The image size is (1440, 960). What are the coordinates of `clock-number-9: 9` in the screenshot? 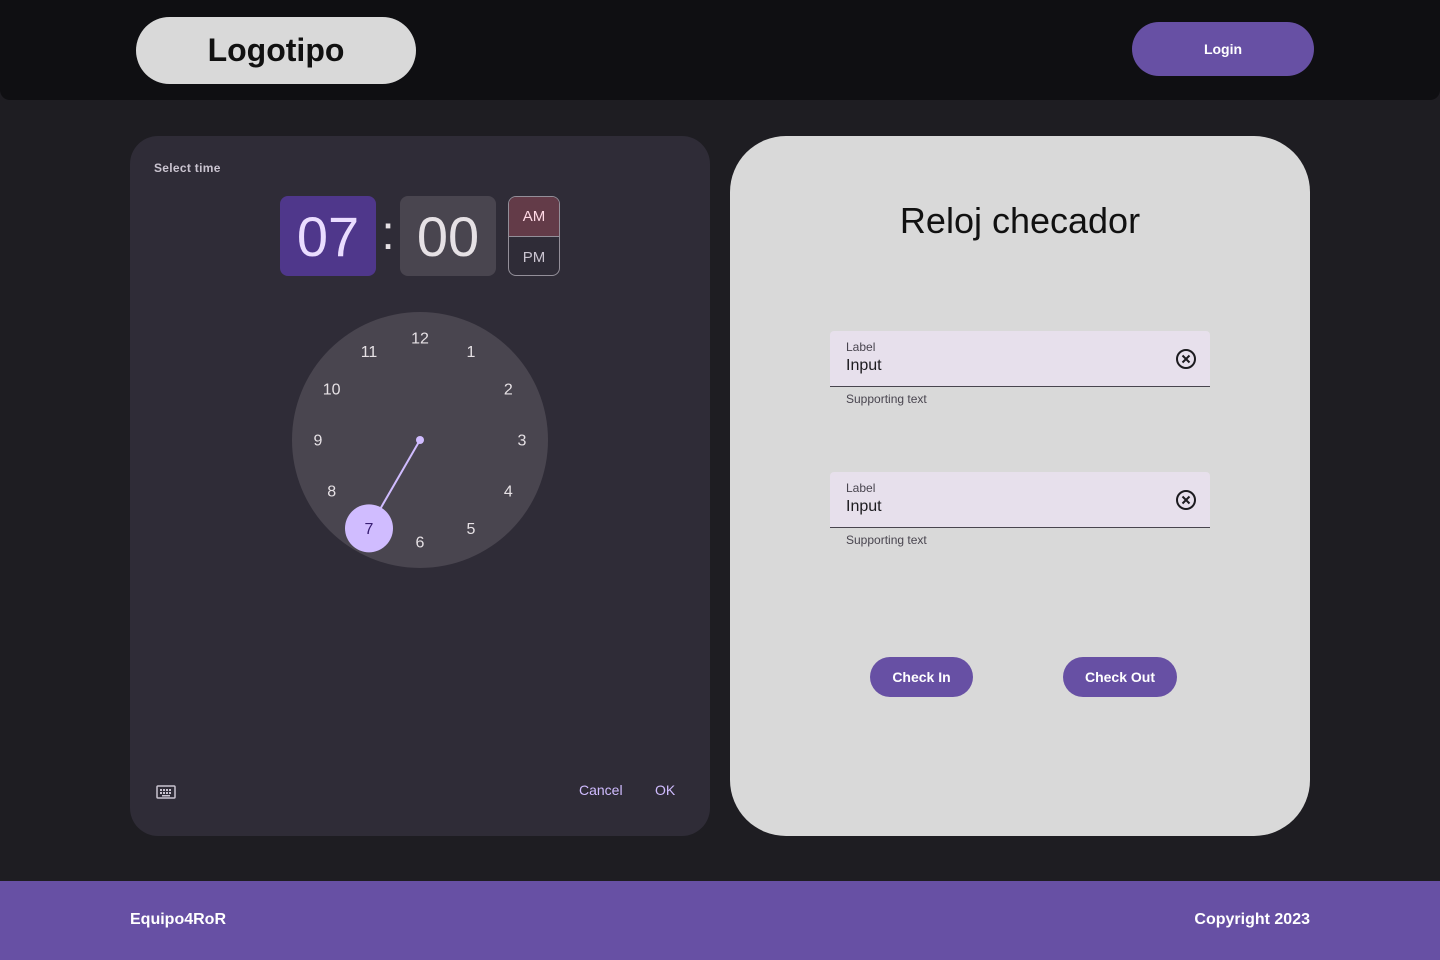 It's located at (318, 441).